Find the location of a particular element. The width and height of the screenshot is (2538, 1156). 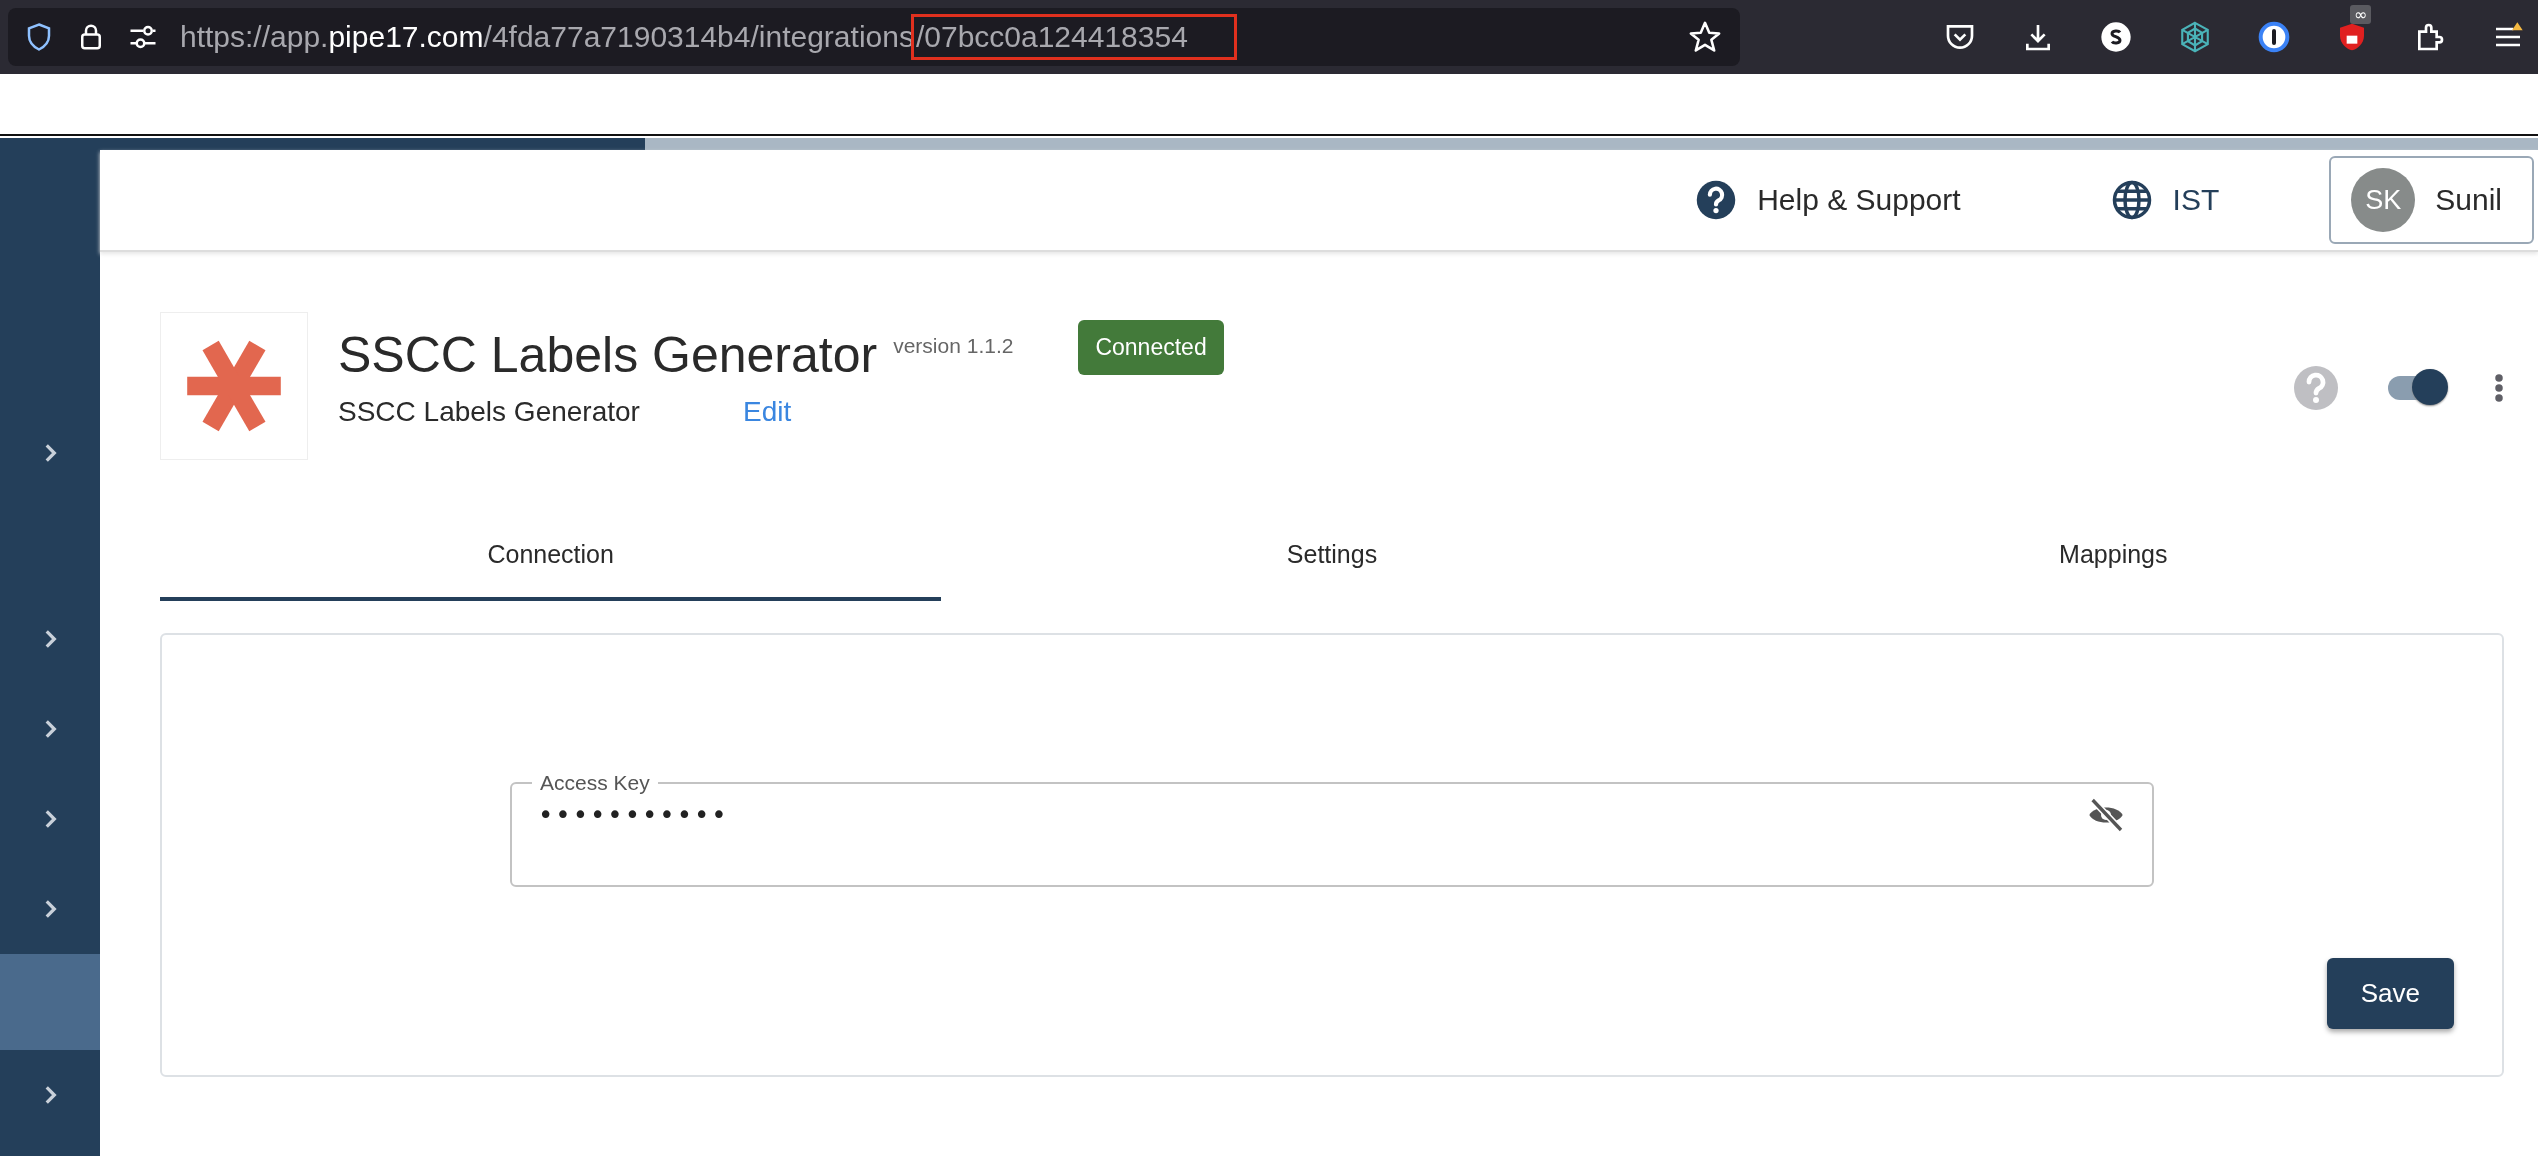

save-button: Save is located at coordinates (2390, 993).